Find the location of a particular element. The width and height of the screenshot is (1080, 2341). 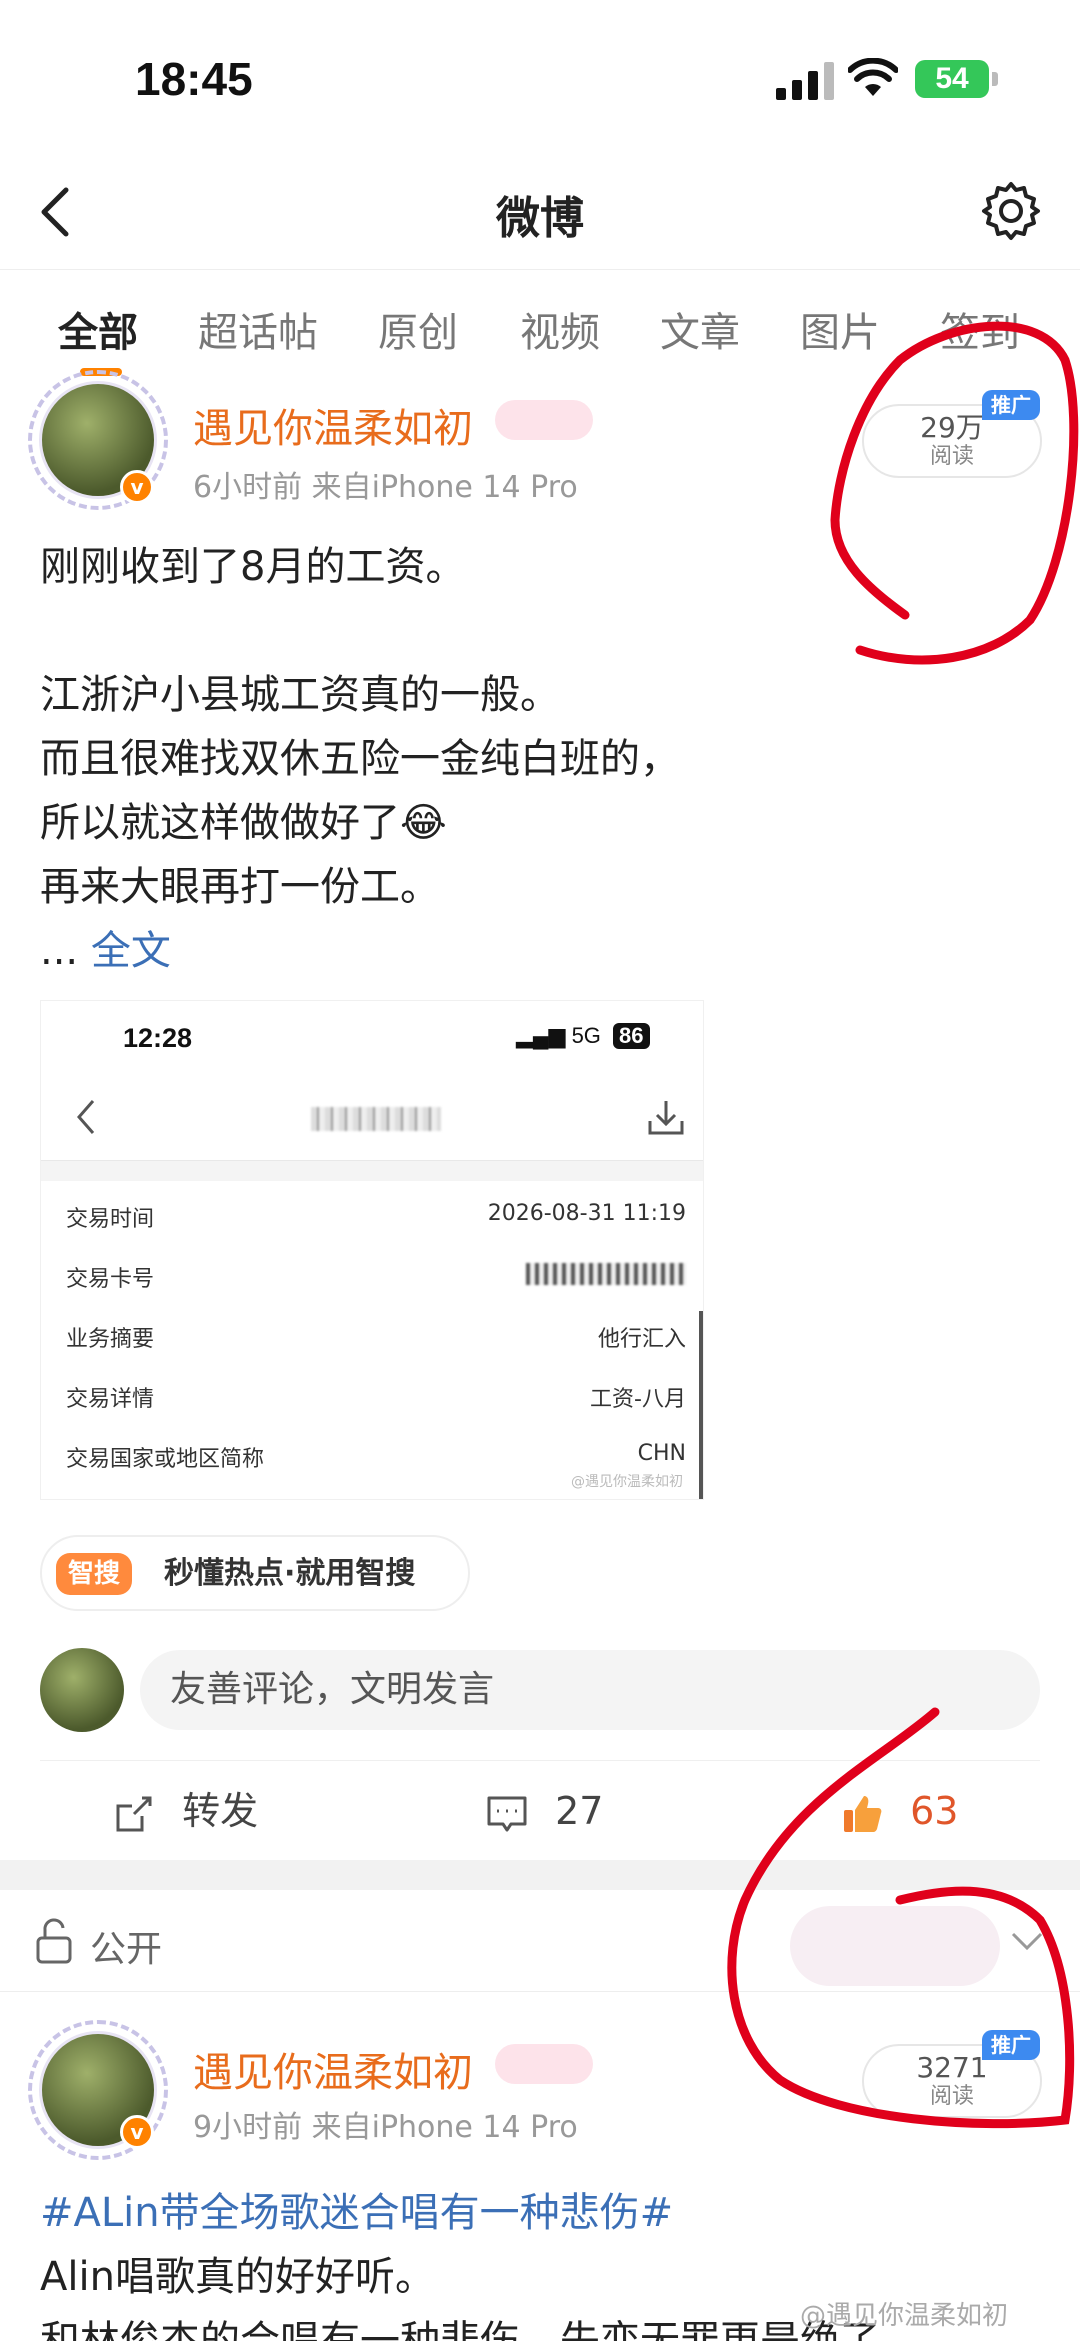

visibility-label: 公开 is located at coordinates (126, 1949).